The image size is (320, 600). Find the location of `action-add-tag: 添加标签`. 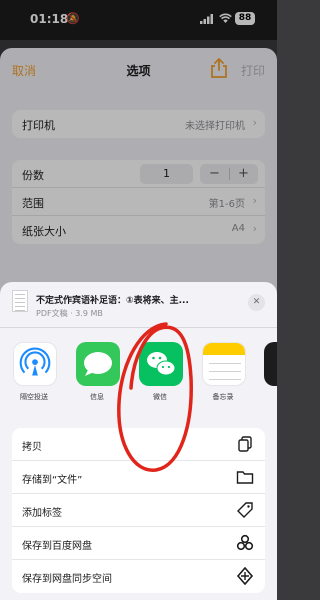

action-add-tag: 添加标签 is located at coordinates (138, 510).